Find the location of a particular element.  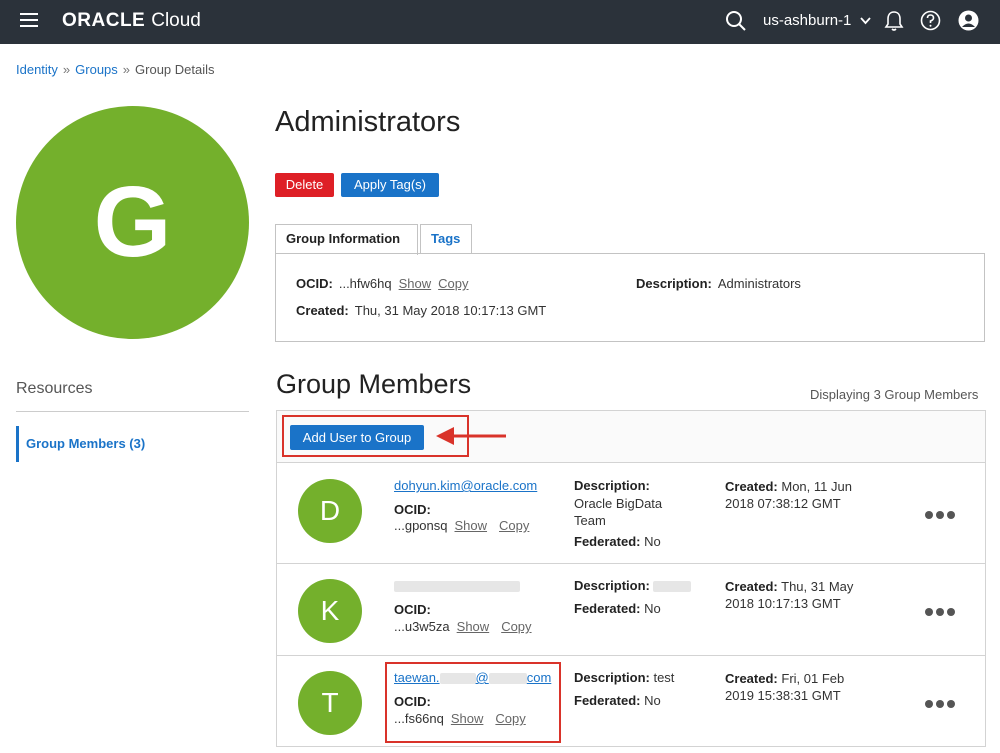

highlight-box is located at coordinates (473, 702).